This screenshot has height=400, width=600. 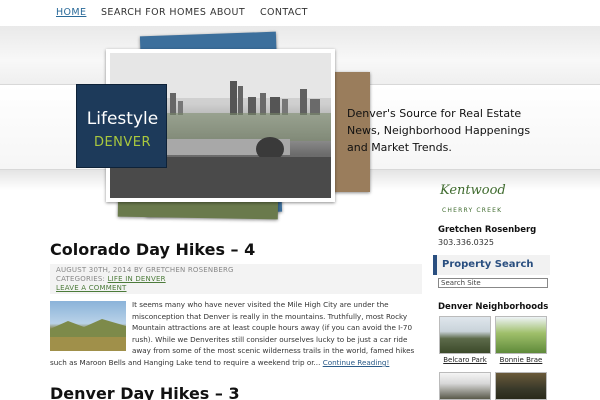 I want to click on next-post-title: Denver Day Hikes – 3, so click(x=145, y=392).